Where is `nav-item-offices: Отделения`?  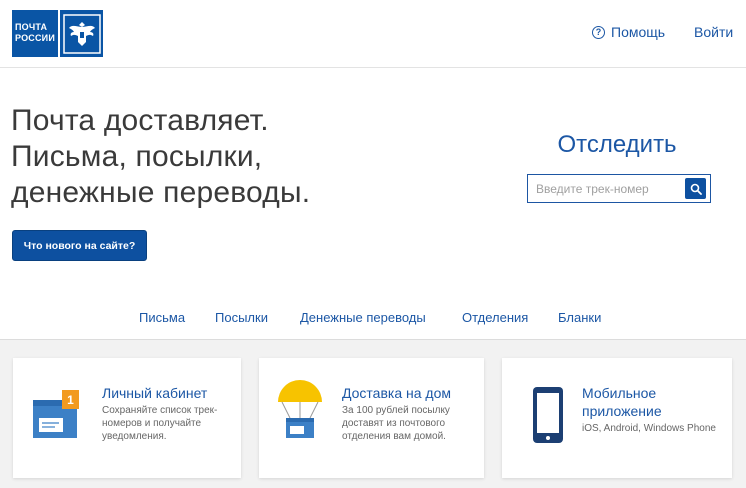
nav-item-offices: Отделения is located at coordinates (495, 317).